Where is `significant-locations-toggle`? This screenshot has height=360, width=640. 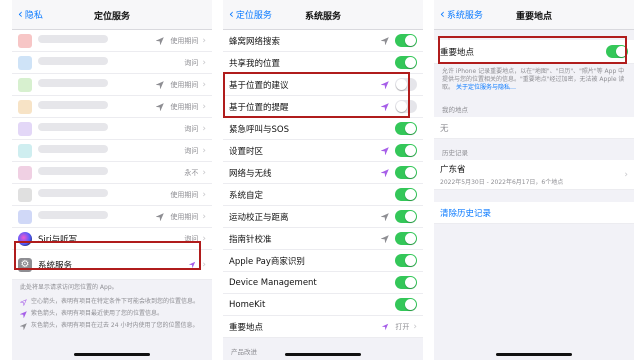
significant-locations-toggle is located at coordinates (617, 51).